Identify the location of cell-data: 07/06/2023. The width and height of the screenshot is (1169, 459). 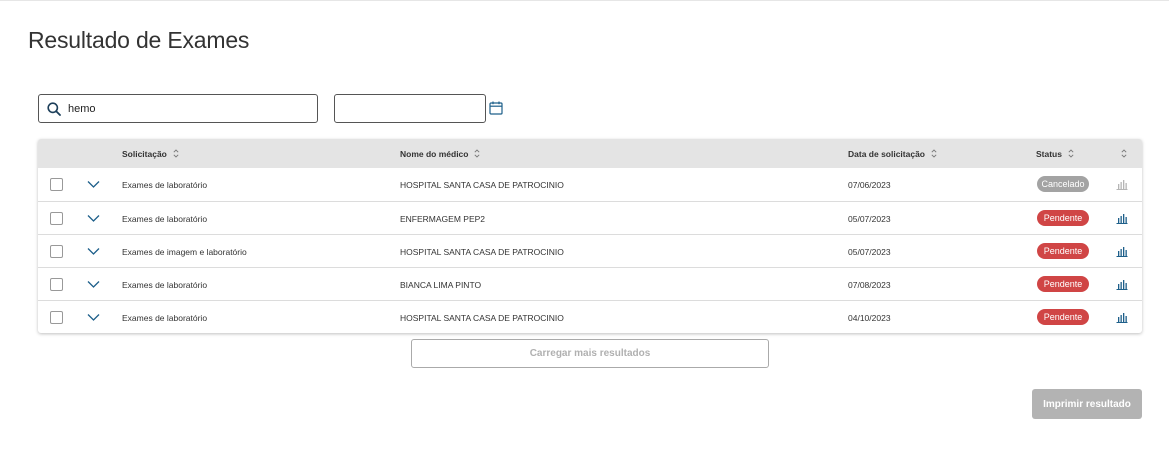
(869, 184).